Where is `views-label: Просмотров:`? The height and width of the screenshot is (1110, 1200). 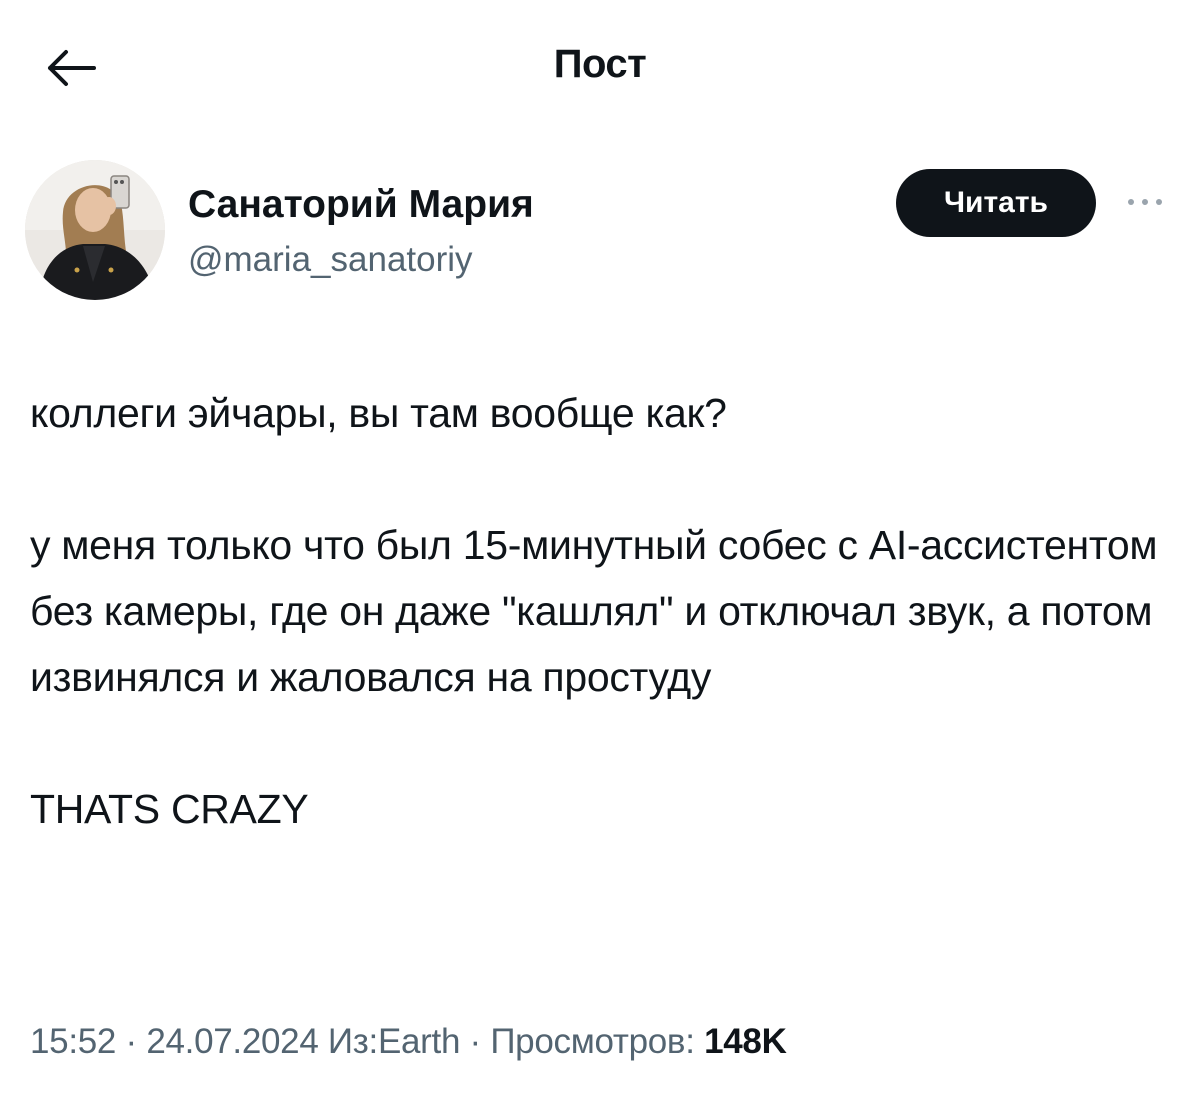
views-label: Просмотров: is located at coordinates (597, 1041).